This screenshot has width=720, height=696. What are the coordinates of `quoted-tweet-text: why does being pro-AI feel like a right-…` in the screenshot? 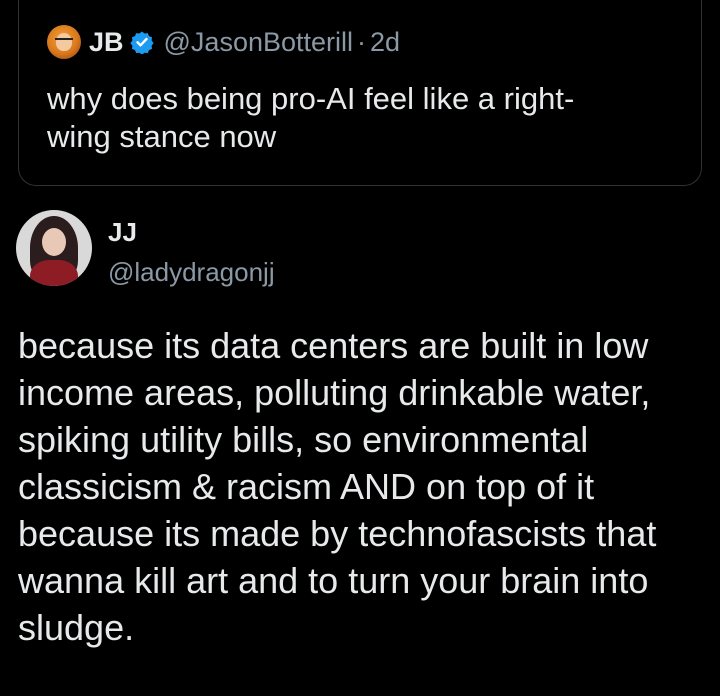 It's located at (311, 117).